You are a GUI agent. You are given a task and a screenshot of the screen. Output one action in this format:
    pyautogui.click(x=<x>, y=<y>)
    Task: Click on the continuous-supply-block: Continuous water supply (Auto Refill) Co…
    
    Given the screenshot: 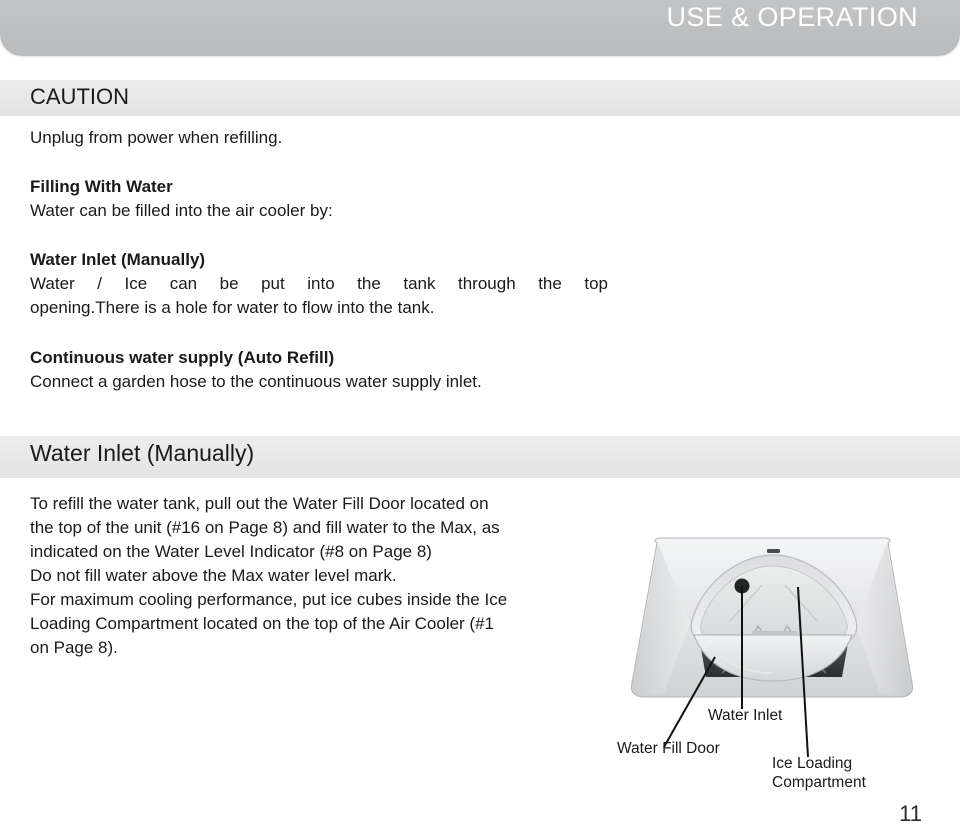 What is the action you would take?
    pyautogui.click(x=319, y=370)
    